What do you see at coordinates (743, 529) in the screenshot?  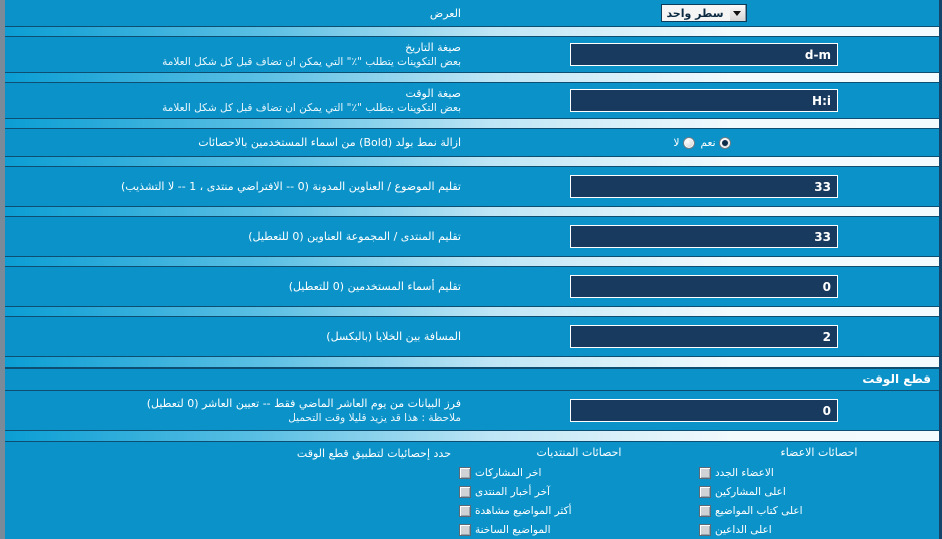 I see `checkbox-label: اعلى الداعين` at bounding box center [743, 529].